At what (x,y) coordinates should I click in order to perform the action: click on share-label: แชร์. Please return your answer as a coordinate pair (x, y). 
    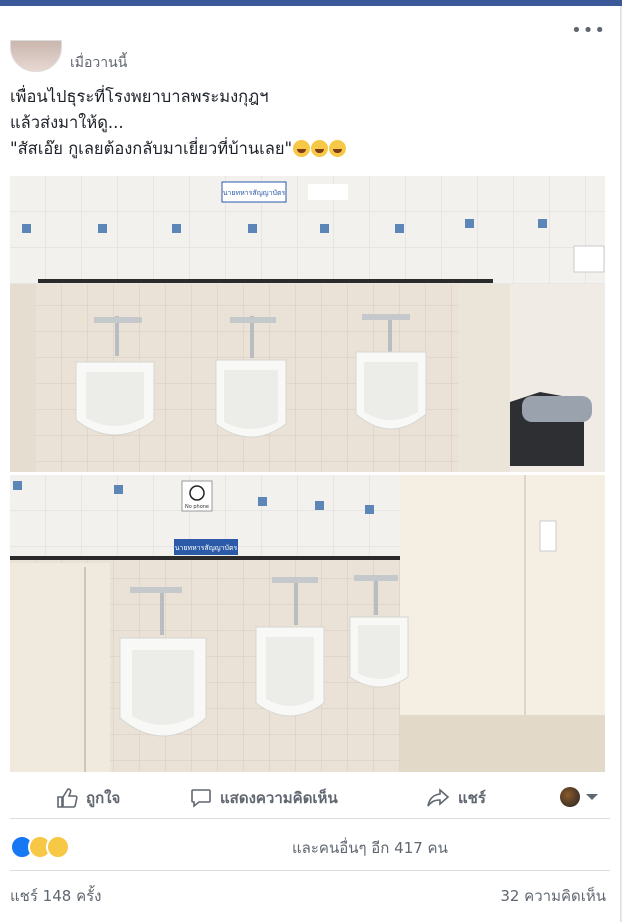
    Looking at the image, I should click on (472, 798).